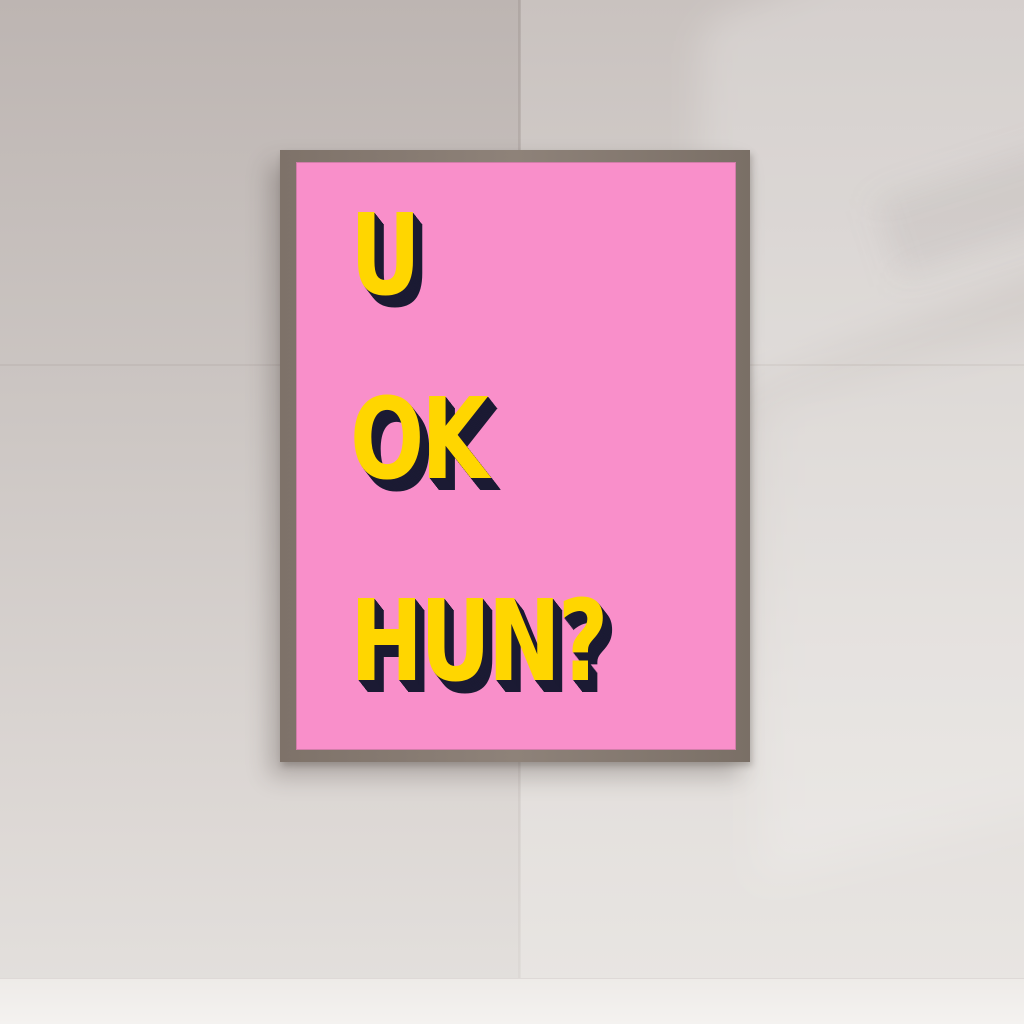  Describe the element at coordinates (419, 440) in the screenshot. I see `poster-line-ok: OK` at that location.